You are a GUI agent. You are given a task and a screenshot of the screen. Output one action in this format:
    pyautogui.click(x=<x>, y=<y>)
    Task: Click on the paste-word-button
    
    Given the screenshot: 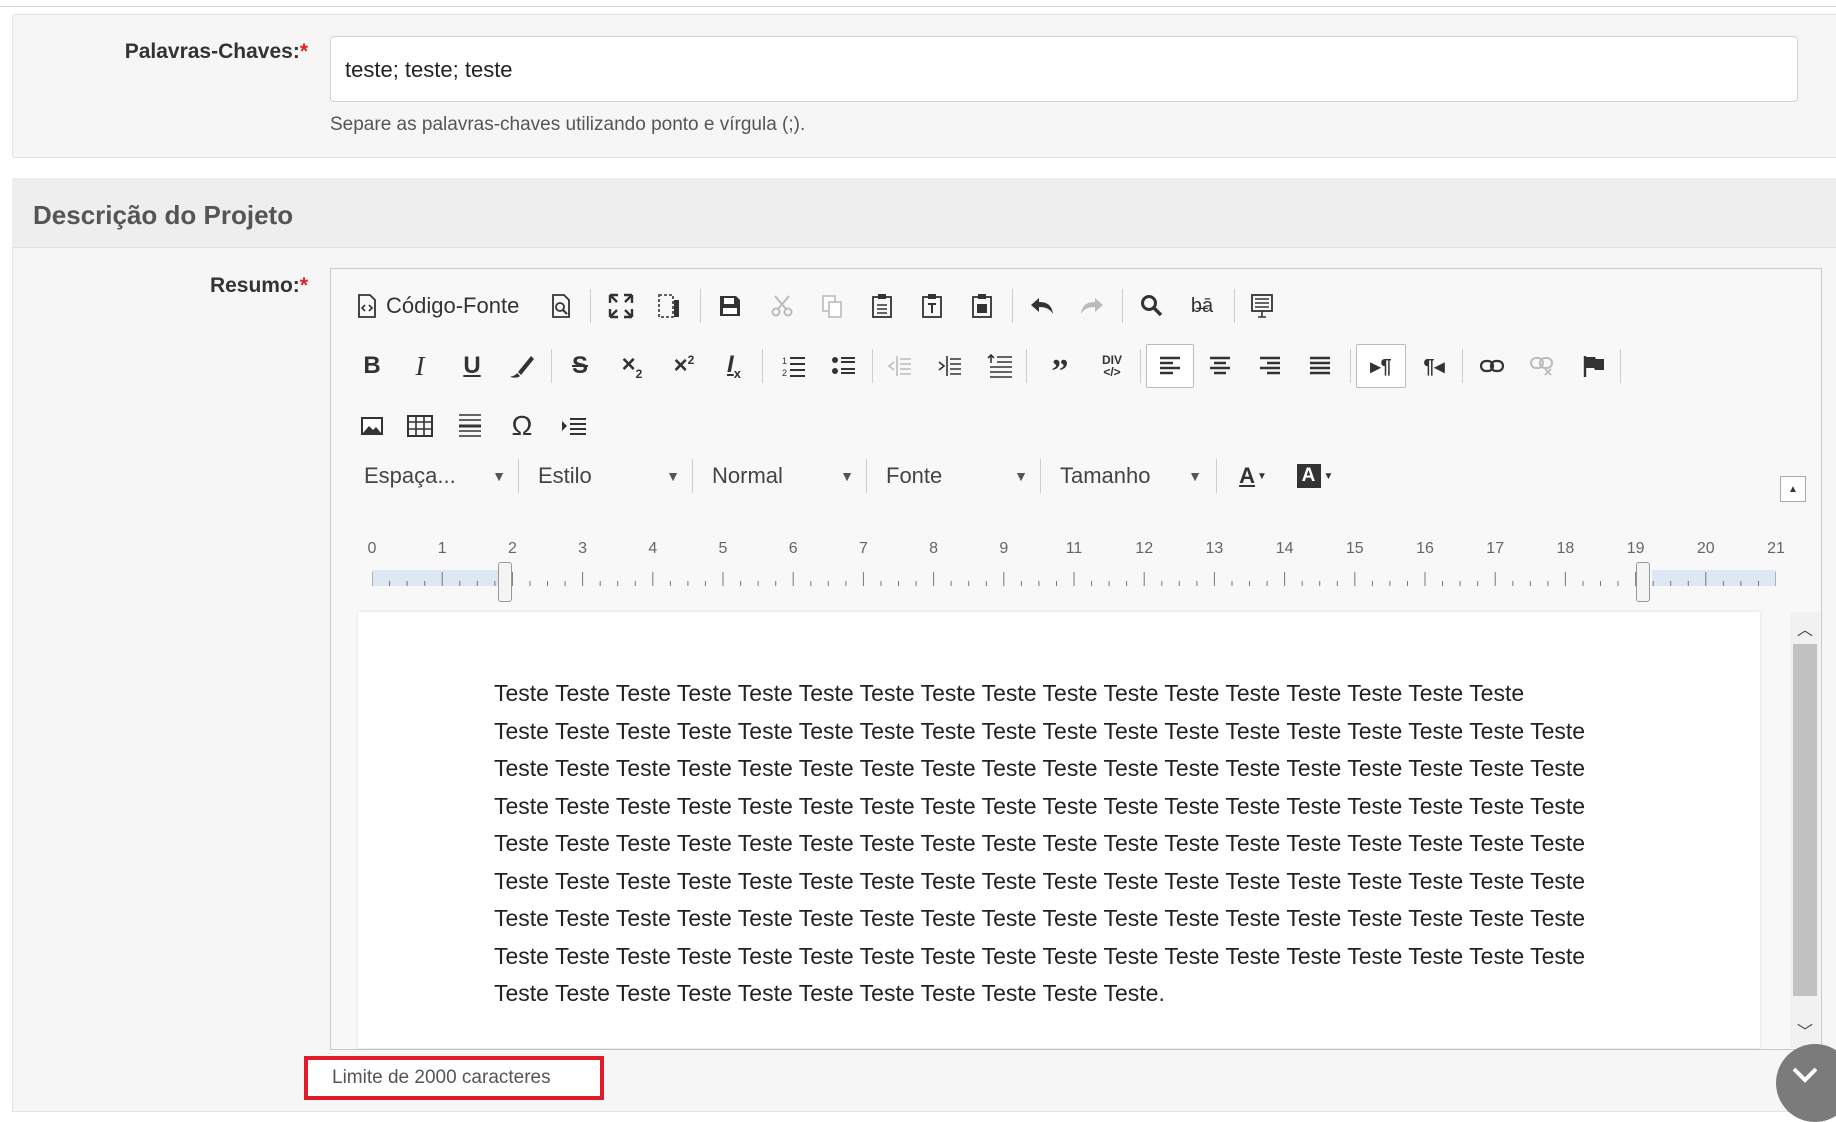 What is the action you would take?
    pyautogui.click(x=982, y=306)
    